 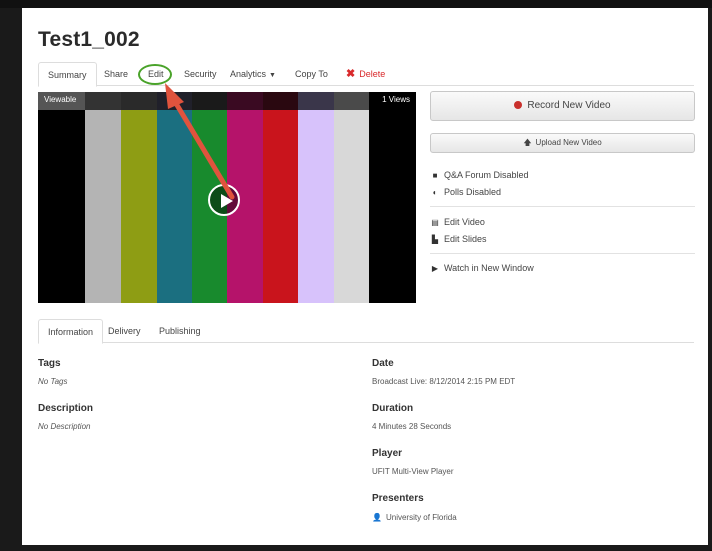 I want to click on color-bar-gray, so click(x=103, y=197).